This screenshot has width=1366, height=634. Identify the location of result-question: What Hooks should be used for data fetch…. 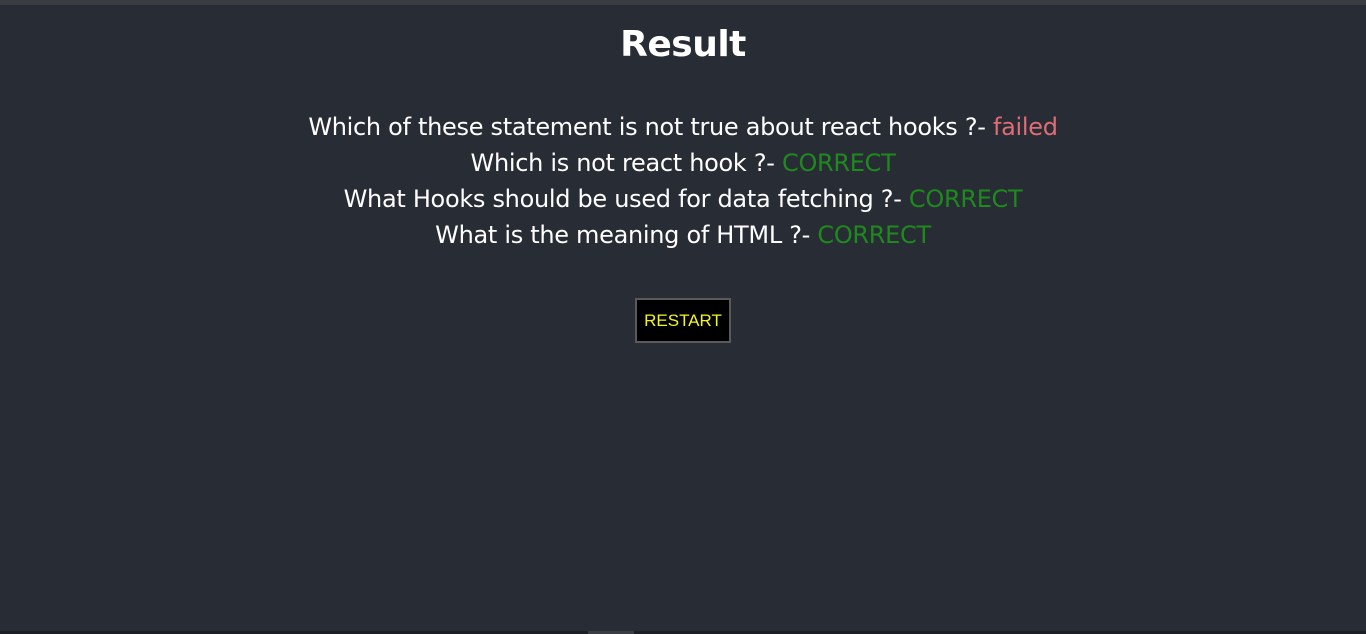
(626, 199).